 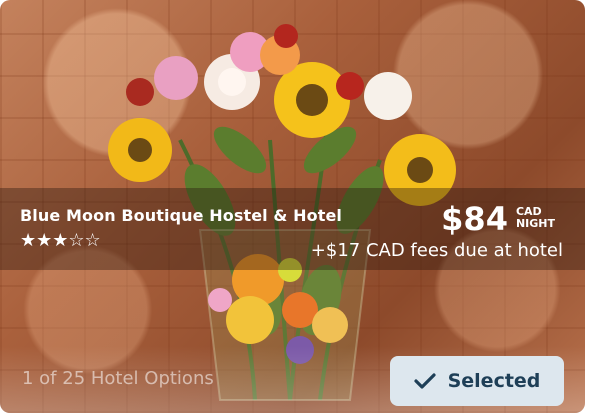 I want to click on star-rating: ★★★☆☆, so click(x=60, y=241).